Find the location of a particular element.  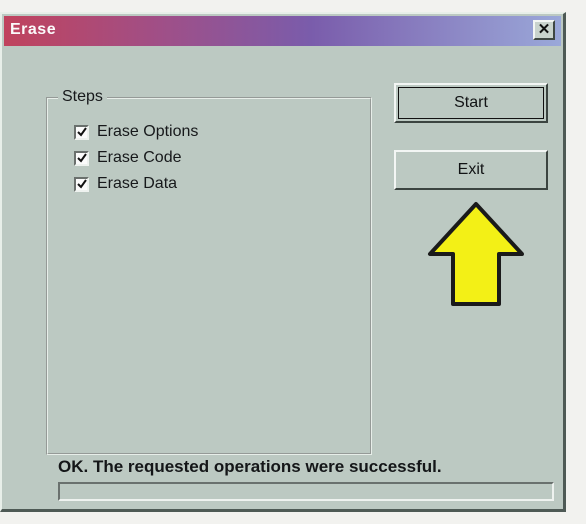

checkbox-row-erase-data: Erase Data is located at coordinates (125, 184).